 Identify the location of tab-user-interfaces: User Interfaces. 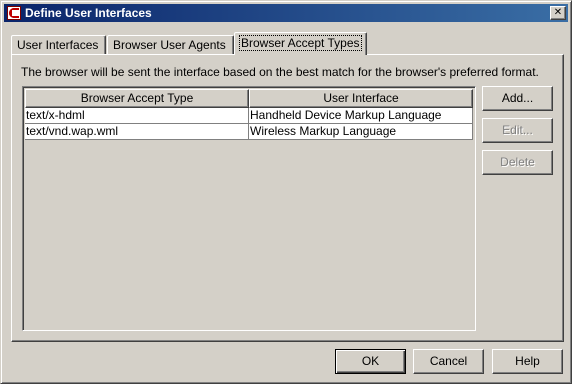
(58, 45).